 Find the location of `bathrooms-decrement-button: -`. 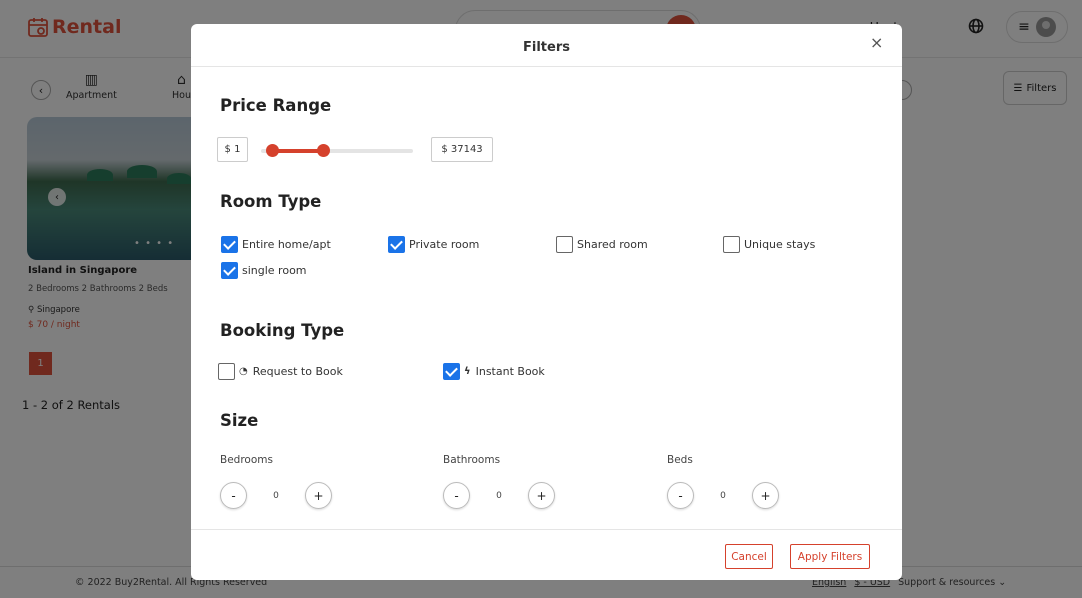

bathrooms-decrement-button: - is located at coordinates (456, 495).